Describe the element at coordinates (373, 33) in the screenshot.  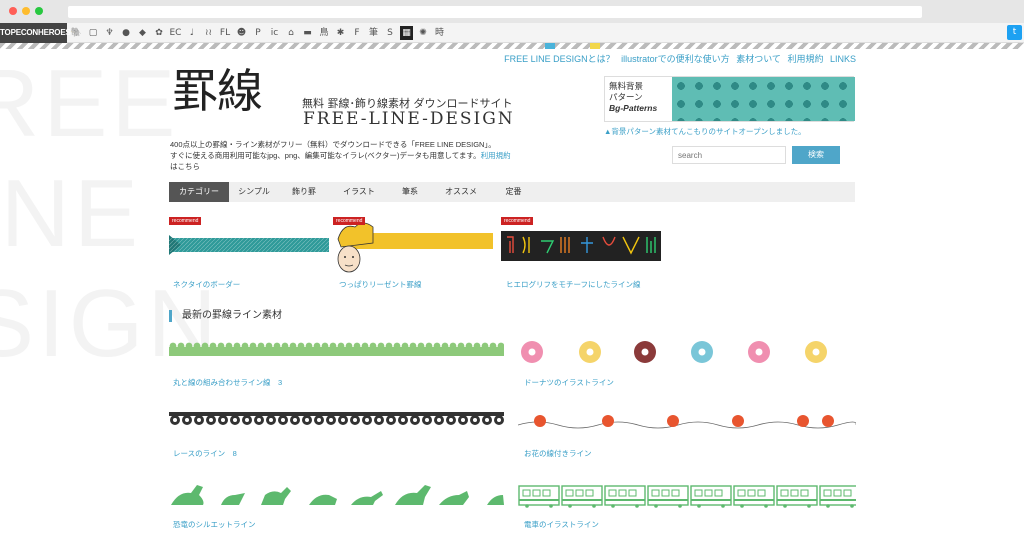
I see `brush-icon: 筆` at that location.